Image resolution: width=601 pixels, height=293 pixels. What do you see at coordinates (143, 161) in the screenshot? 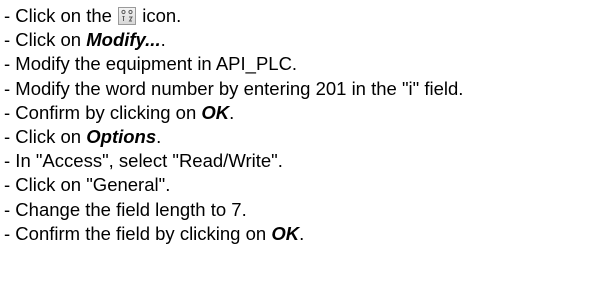
I see `step-text: - In "Access", select "Read/Write".` at bounding box center [143, 161].